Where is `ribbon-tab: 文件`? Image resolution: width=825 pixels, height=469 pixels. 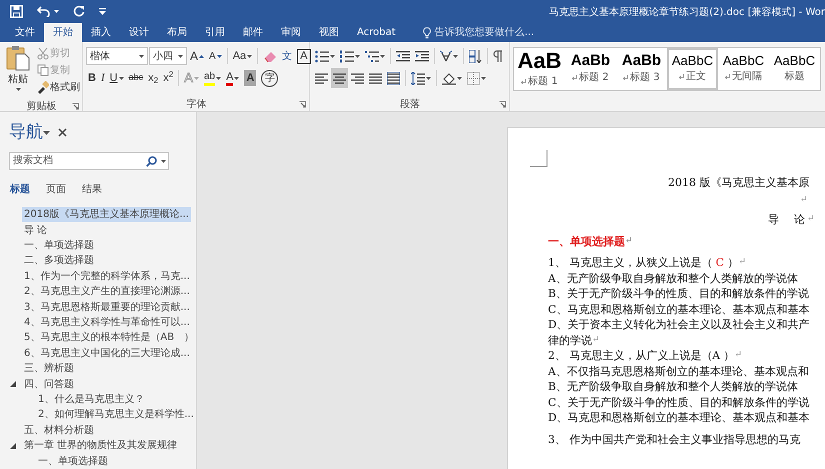 ribbon-tab: 文件 is located at coordinates (25, 32).